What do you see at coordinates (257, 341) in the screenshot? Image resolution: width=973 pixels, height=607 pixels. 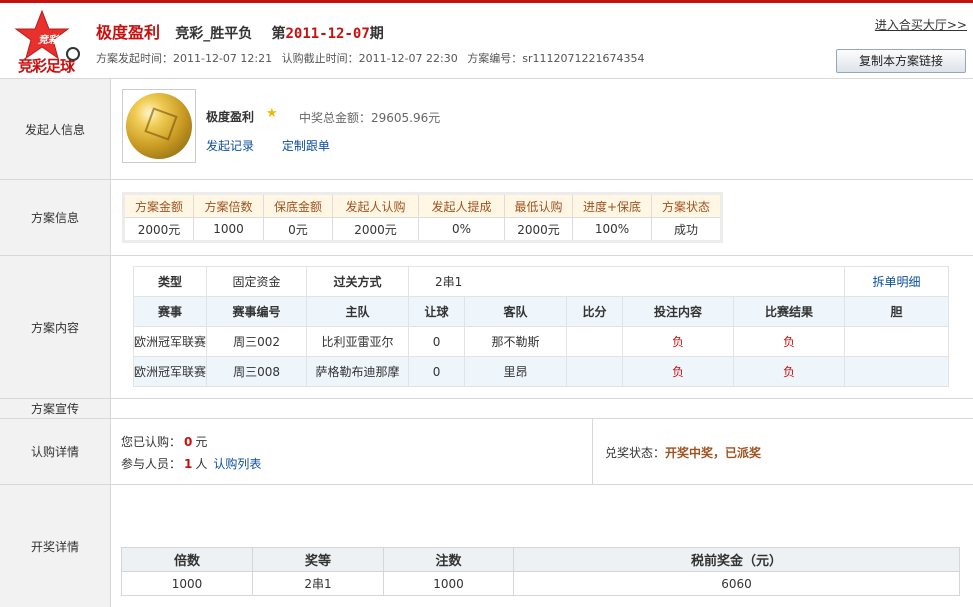 I see `table-cell: 周三002` at bounding box center [257, 341].